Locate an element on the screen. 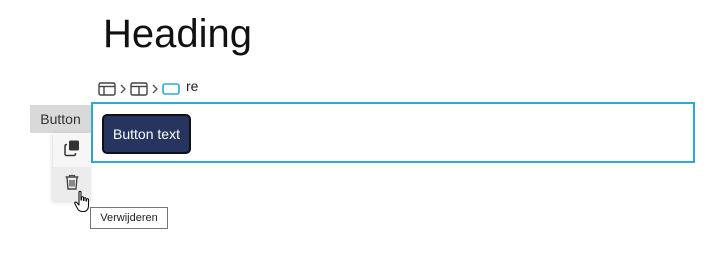  duplicate-icon is located at coordinates (72, 150).